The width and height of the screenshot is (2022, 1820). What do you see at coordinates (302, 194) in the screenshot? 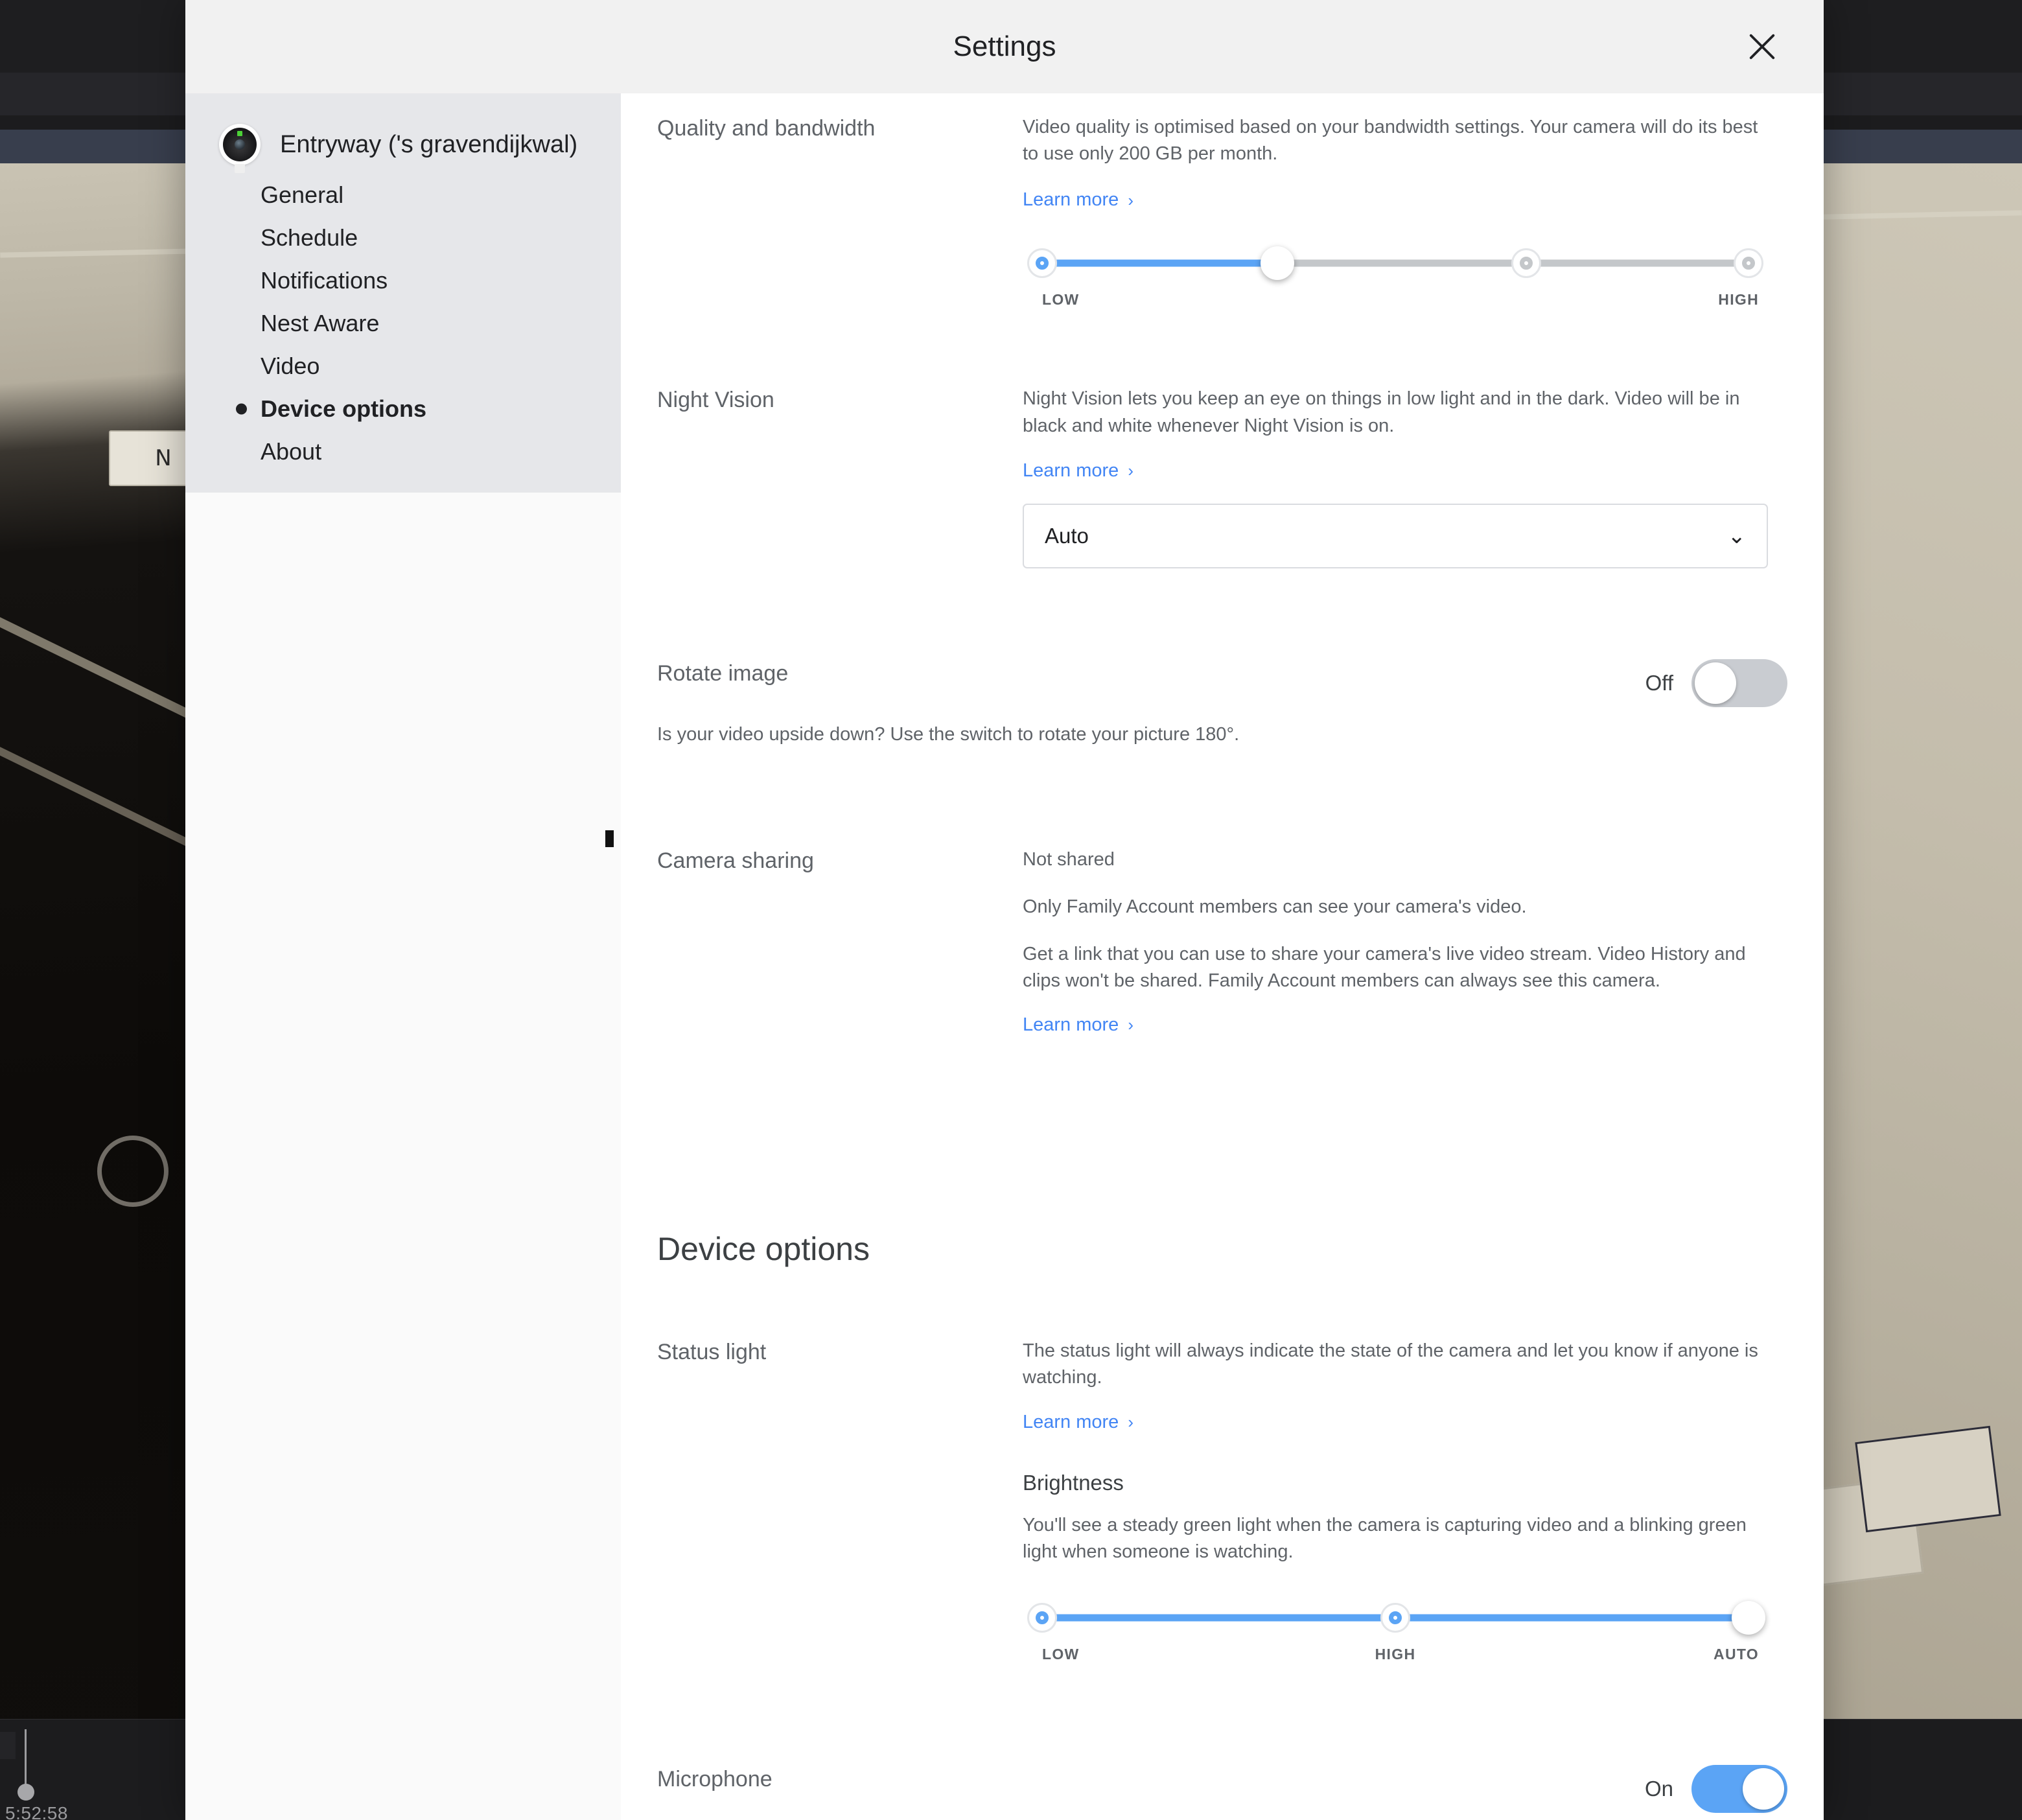
I see `sidebar-item-label: General` at bounding box center [302, 194].